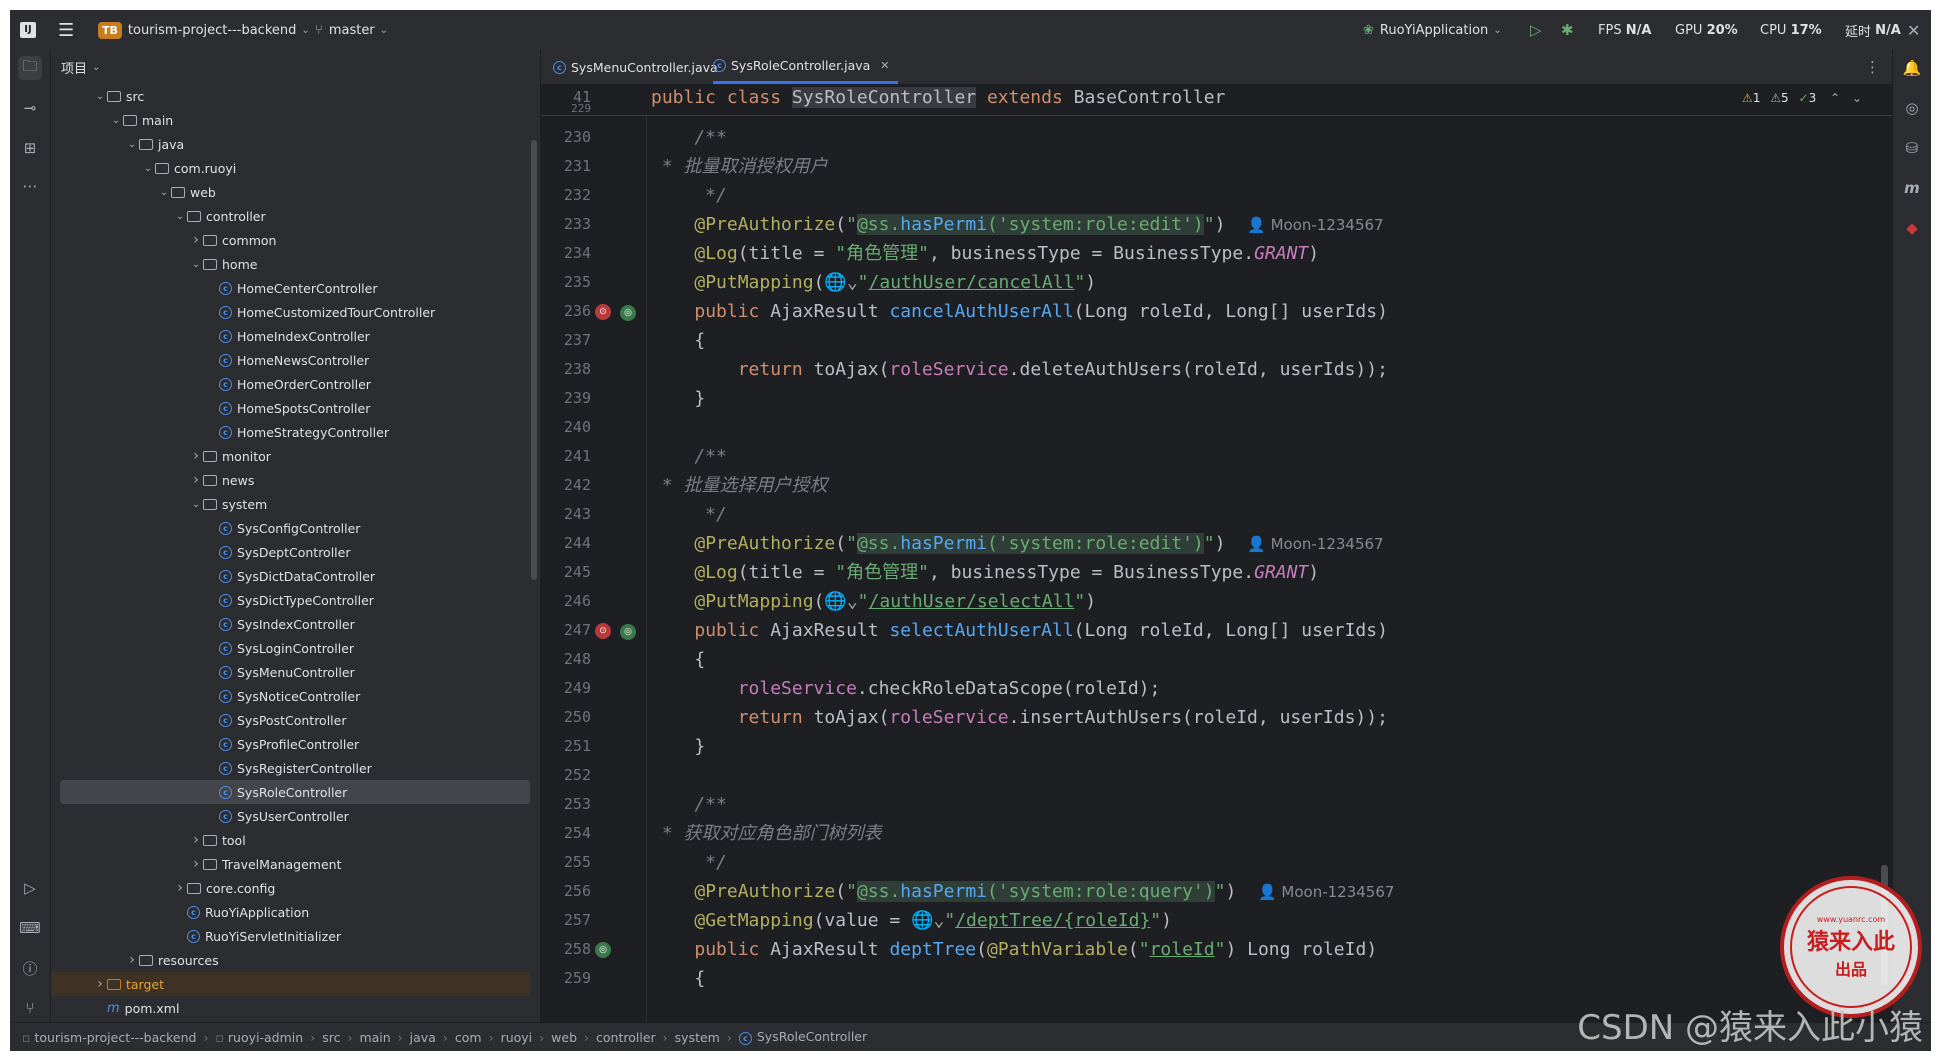  What do you see at coordinates (290, 648) in the screenshot?
I see `tree-item: c SysLoginController` at bounding box center [290, 648].